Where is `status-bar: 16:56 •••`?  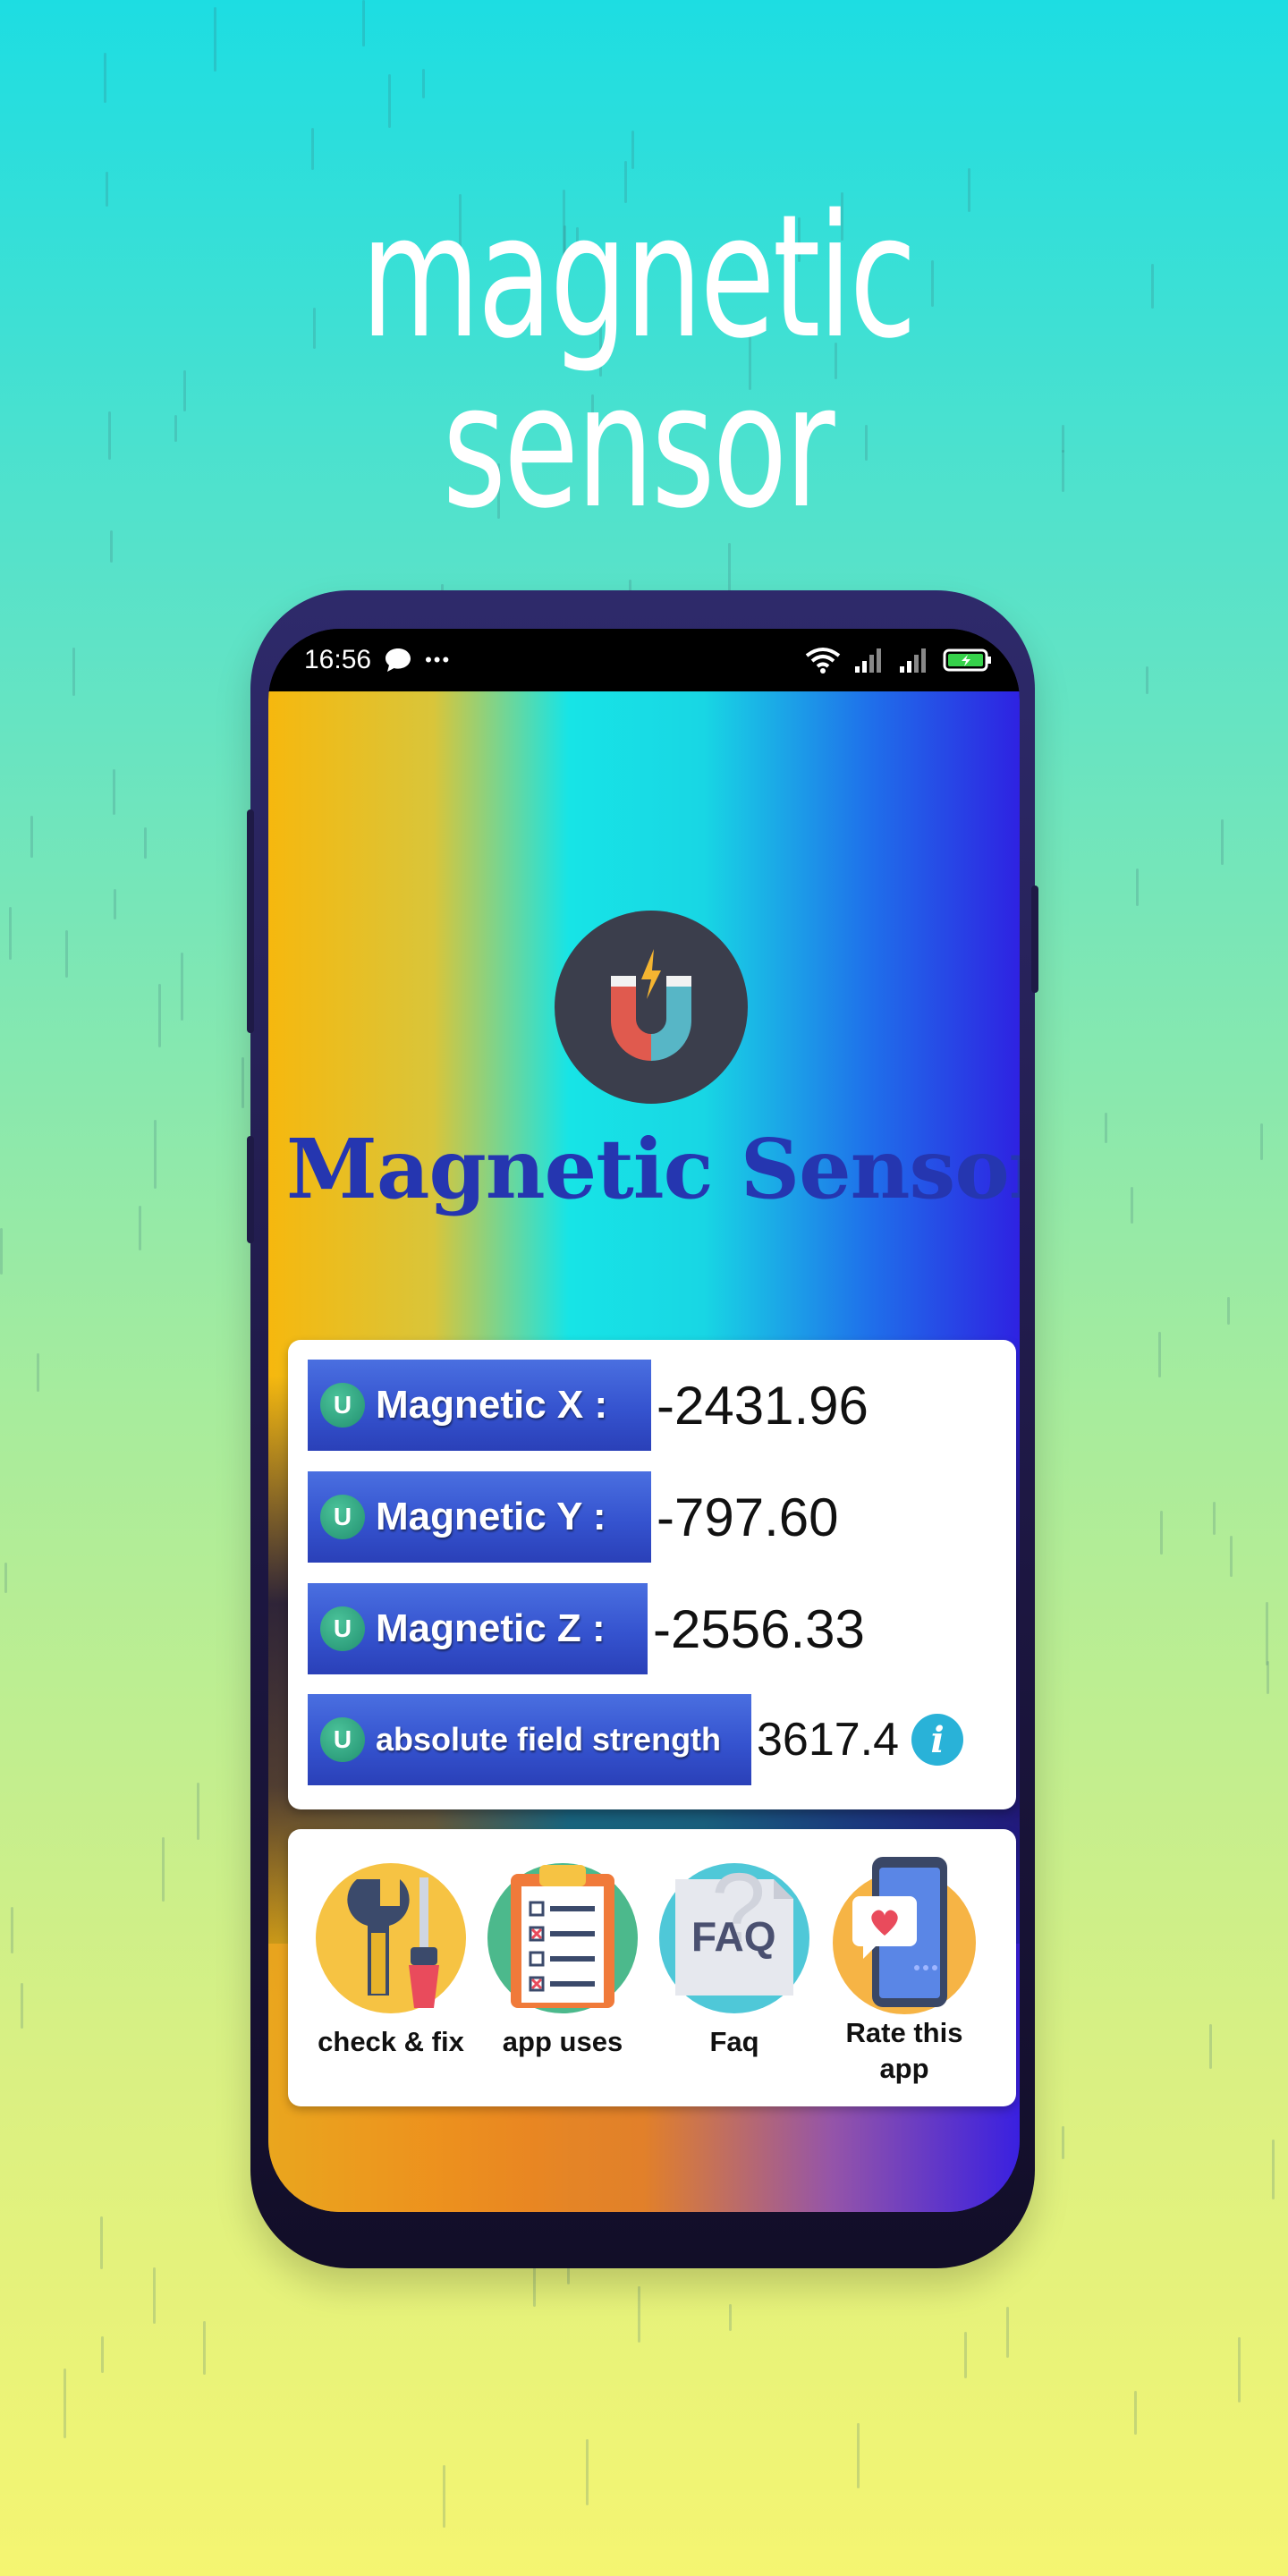
status-bar: 16:56 ••• is located at coordinates (644, 660).